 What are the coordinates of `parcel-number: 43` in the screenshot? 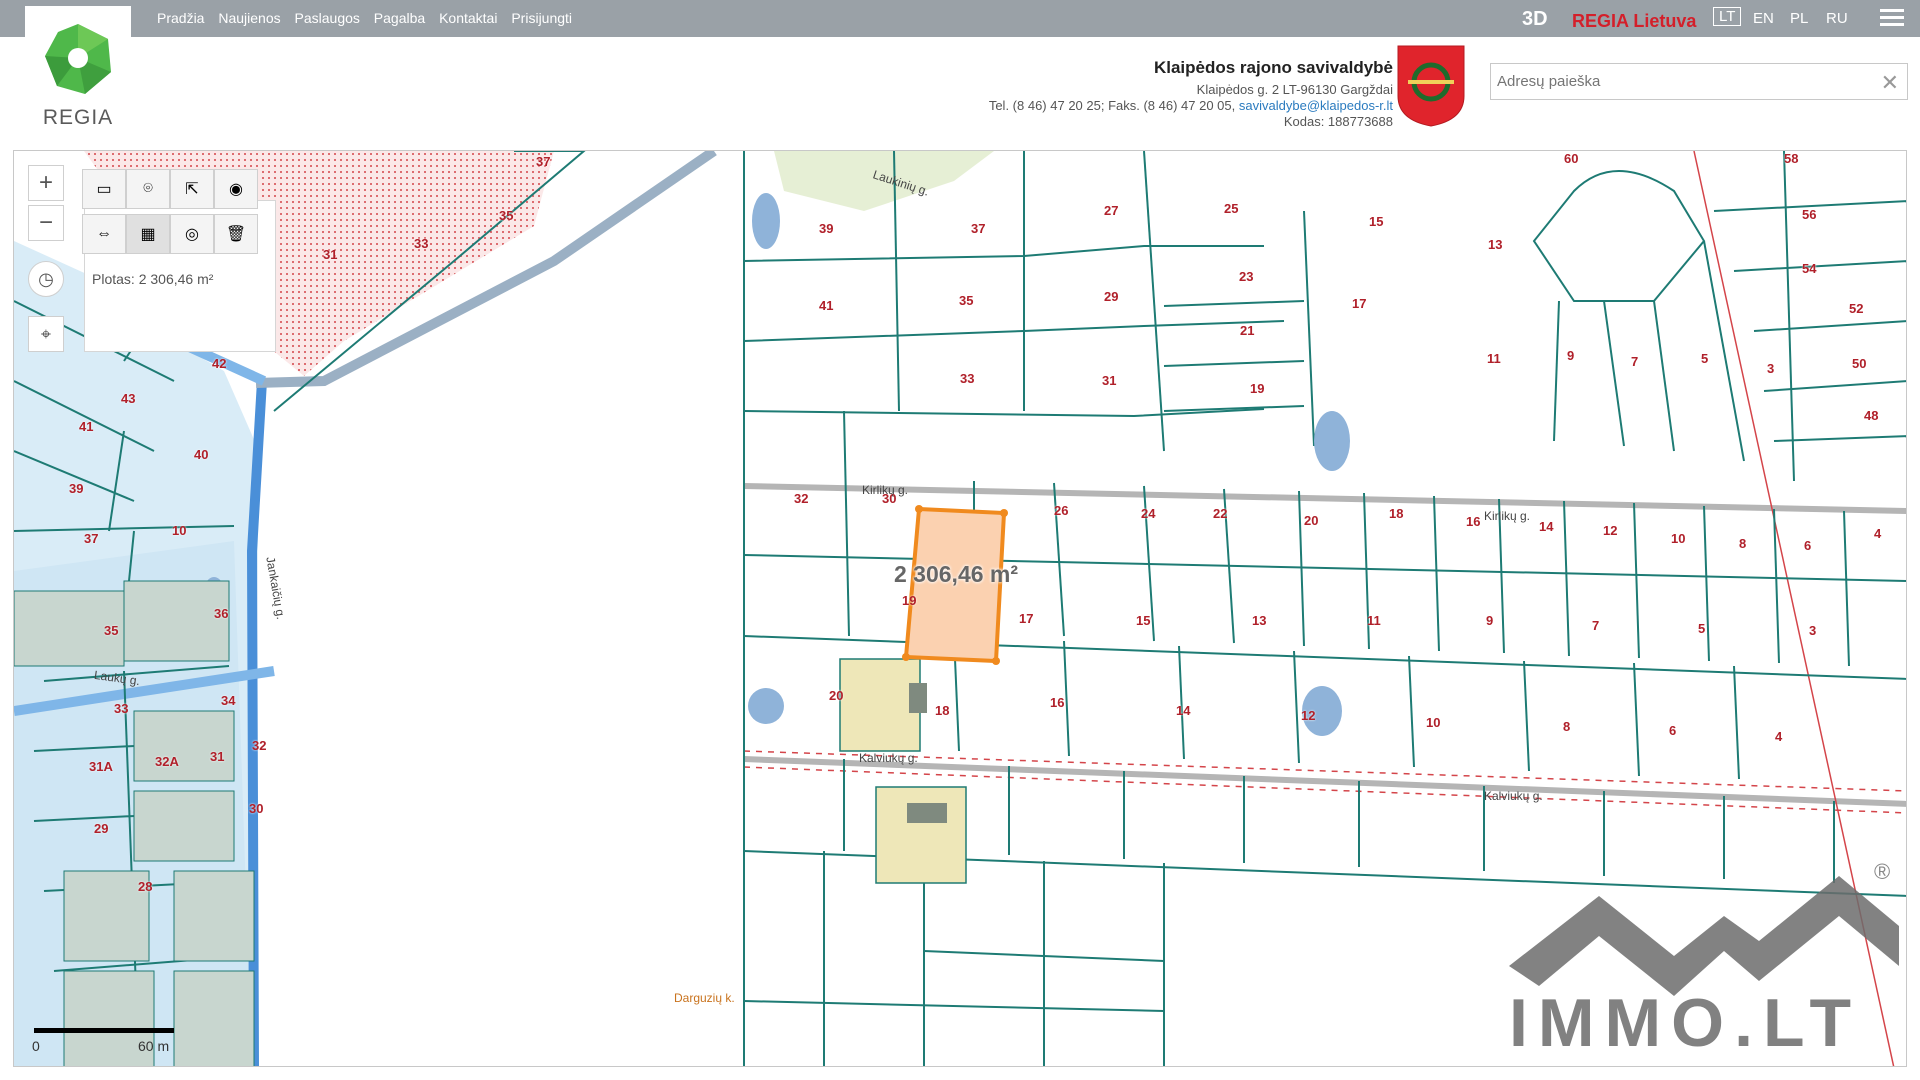 It's located at (128, 398).